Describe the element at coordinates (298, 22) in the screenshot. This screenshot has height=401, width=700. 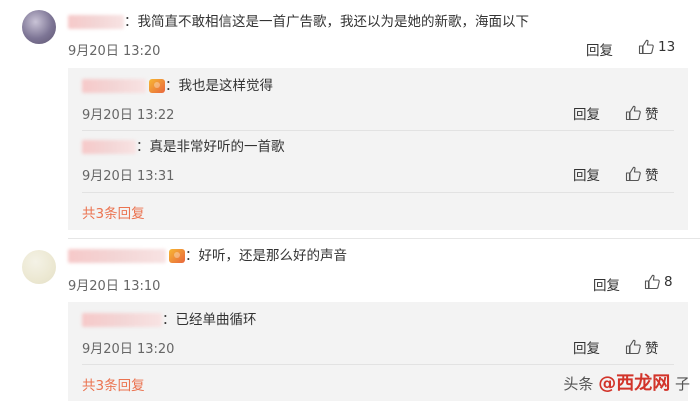
I see `comment-text: ：我简直不敢相信这是一首广告歌，我还以为是她的新歌，海面以下` at that location.